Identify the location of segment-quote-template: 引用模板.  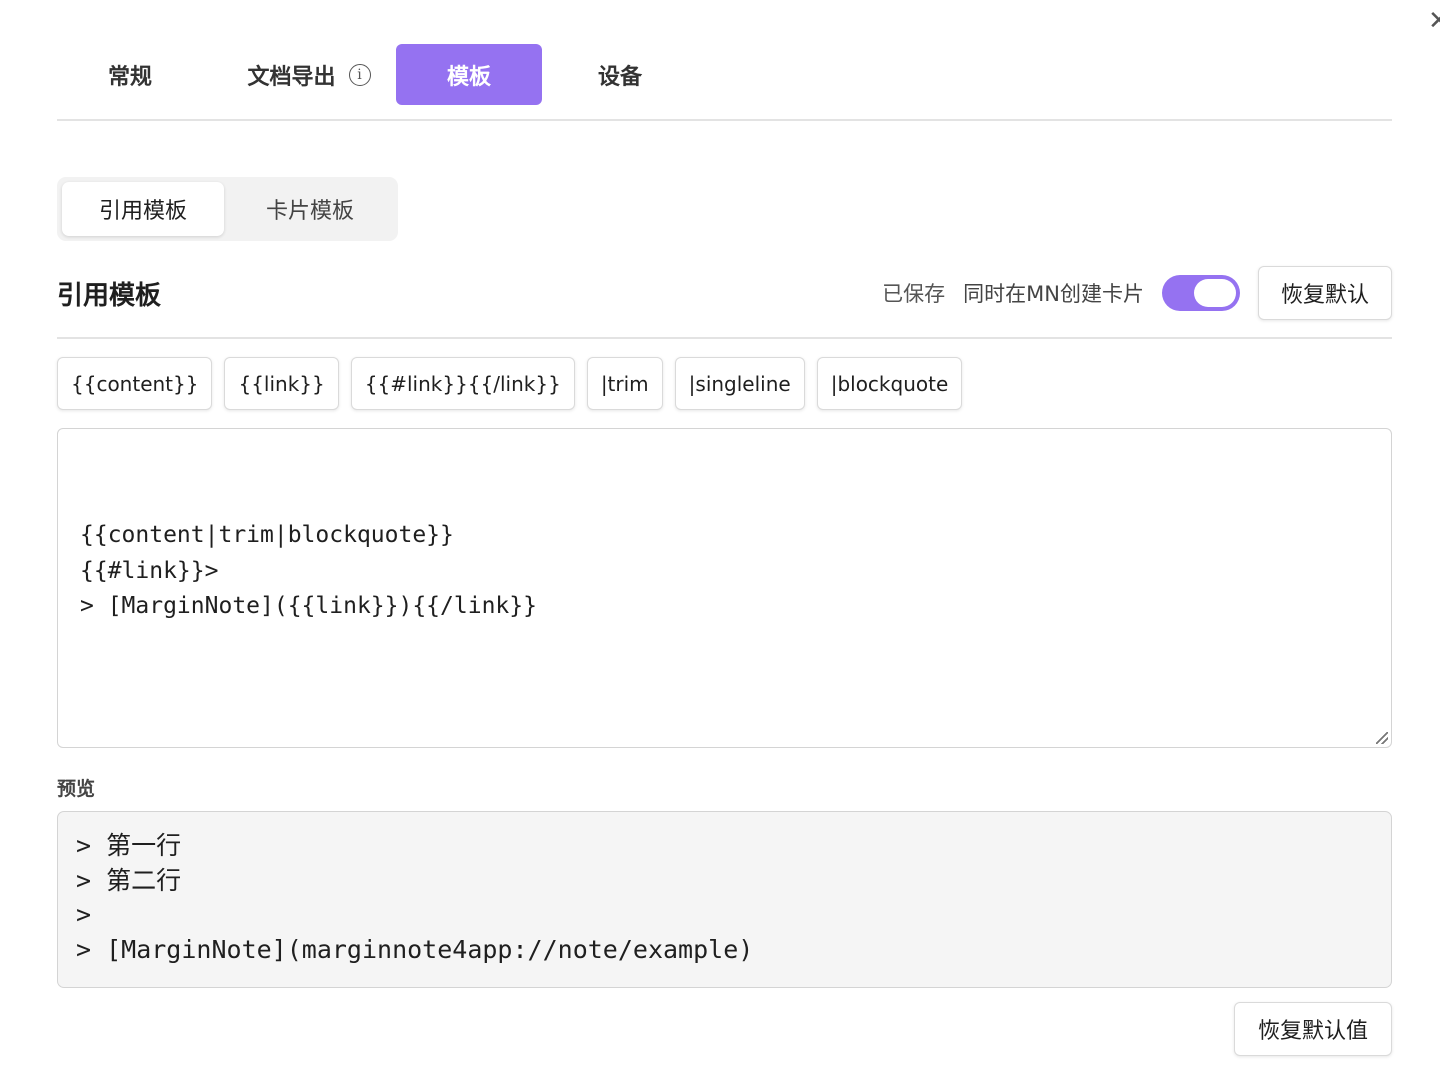
(143, 209).